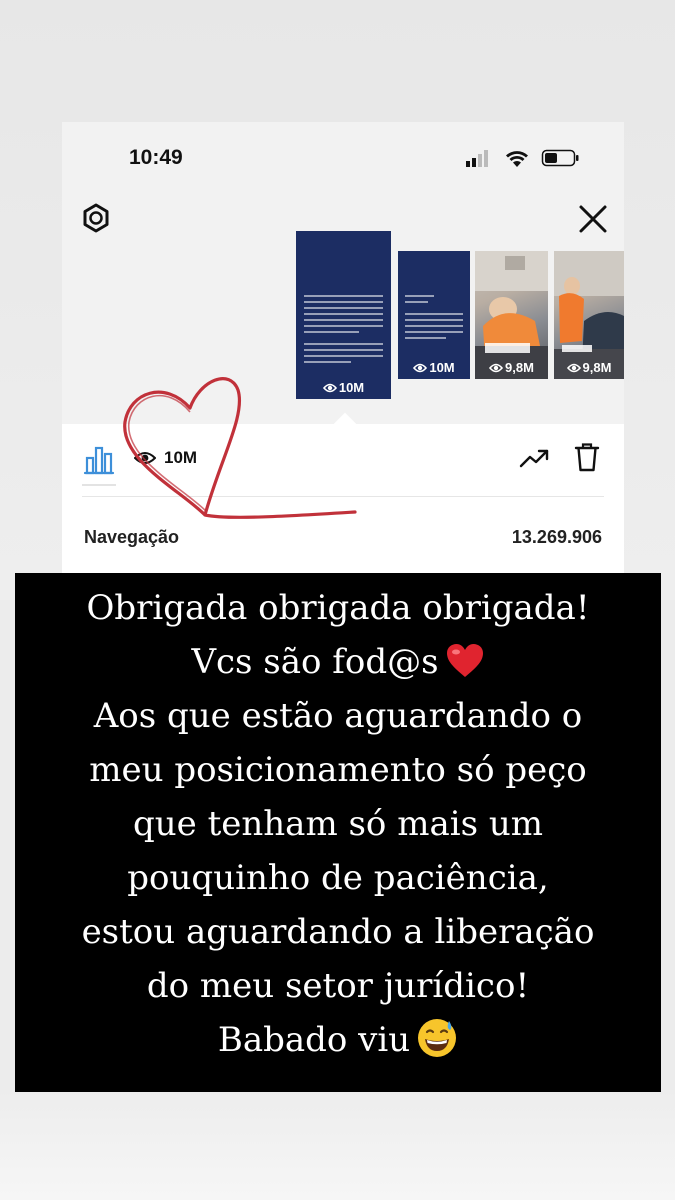  I want to click on insights-panel: 10M Navegação 13.269.906, so click(343, 500).